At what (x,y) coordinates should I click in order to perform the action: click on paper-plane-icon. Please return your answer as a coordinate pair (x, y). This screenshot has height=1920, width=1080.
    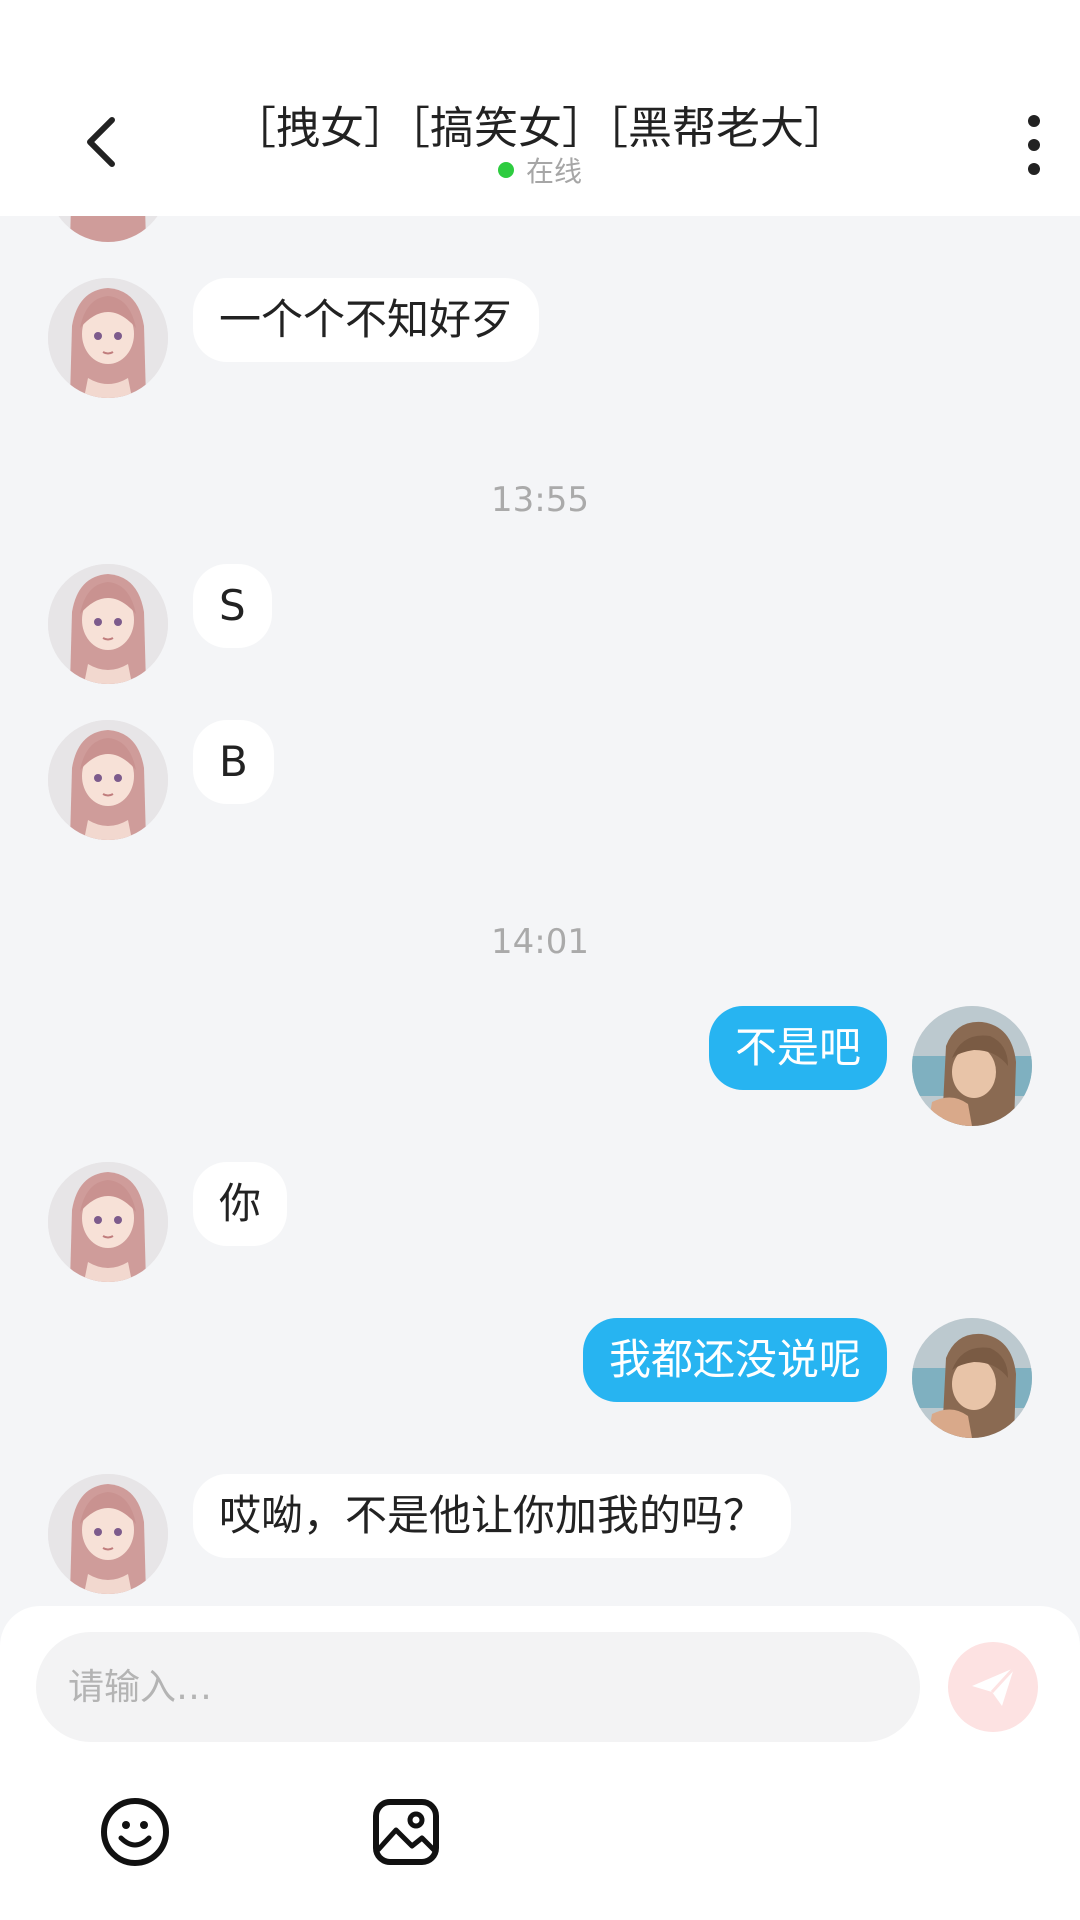
    Looking at the image, I should click on (994, 1686).